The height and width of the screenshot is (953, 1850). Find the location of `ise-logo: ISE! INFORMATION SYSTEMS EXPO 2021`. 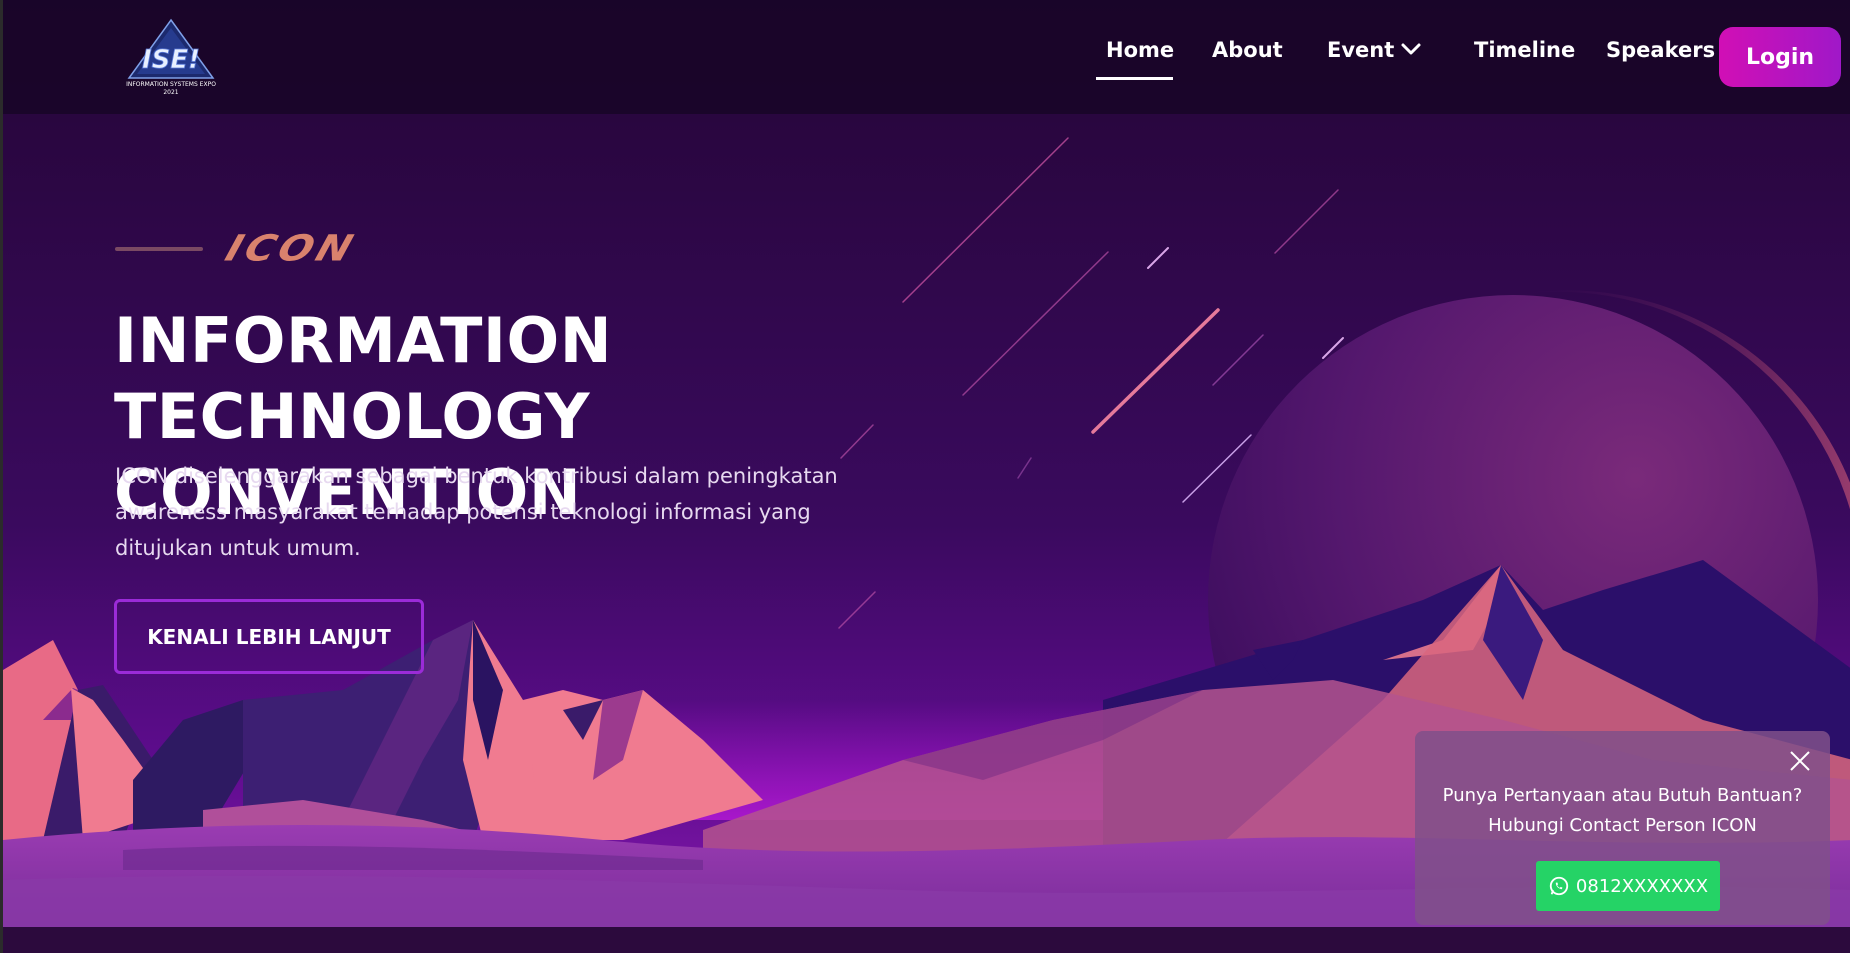

ise-logo: ISE! INFORMATION SYSTEMS EXPO 2021 is located at coordinates (171, 59).